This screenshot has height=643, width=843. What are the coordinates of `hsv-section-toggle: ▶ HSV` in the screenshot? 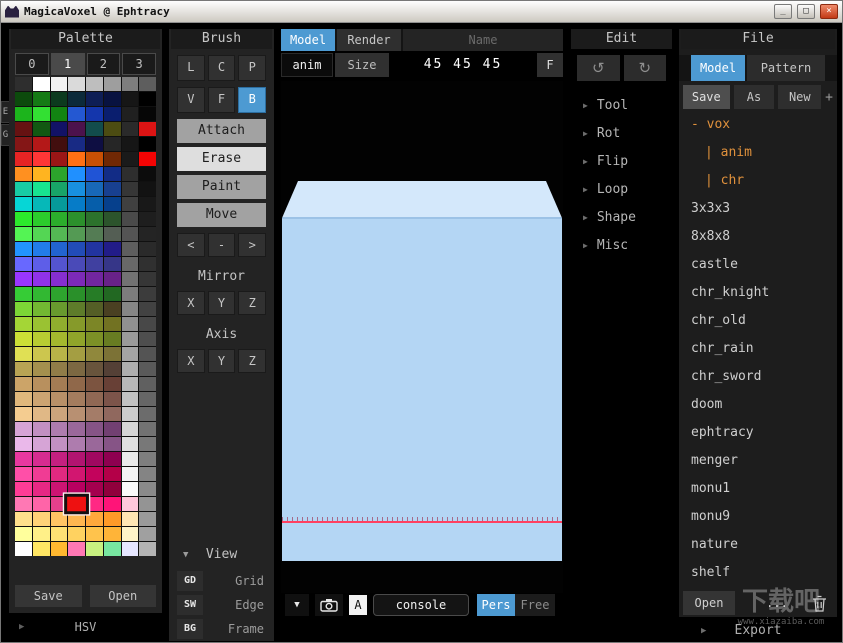 It's located at (85, 627).